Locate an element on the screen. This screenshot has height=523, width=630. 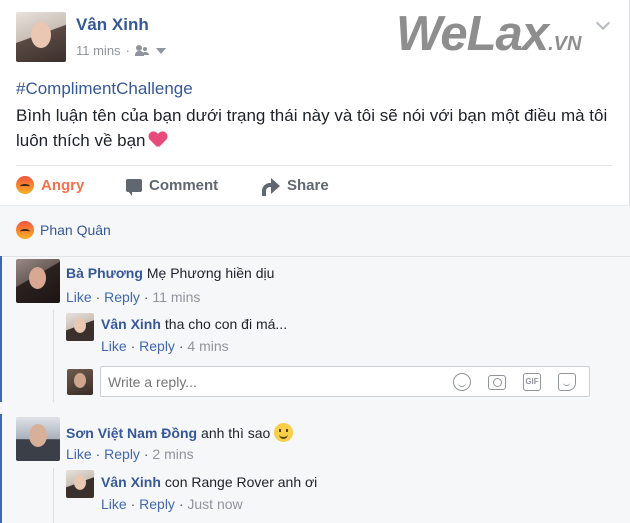
comment-icon is located at coordinates (134, 187).